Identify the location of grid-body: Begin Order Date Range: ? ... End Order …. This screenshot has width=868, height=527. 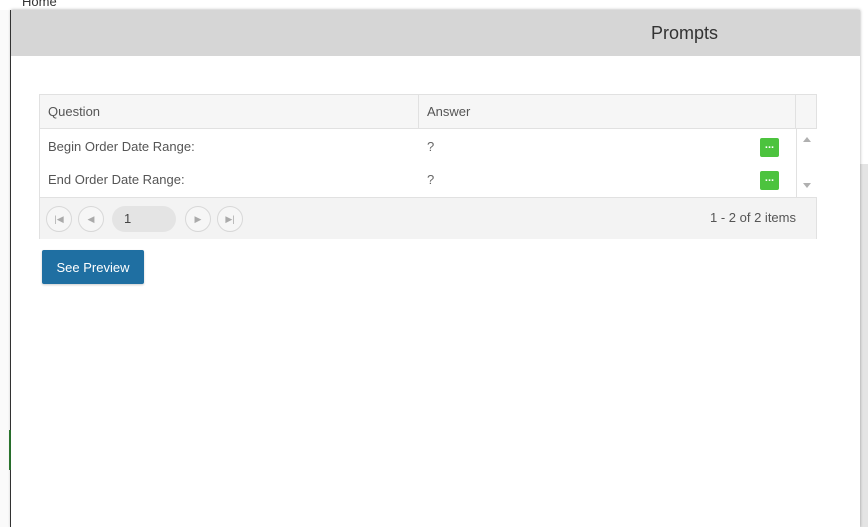
(428, 163).